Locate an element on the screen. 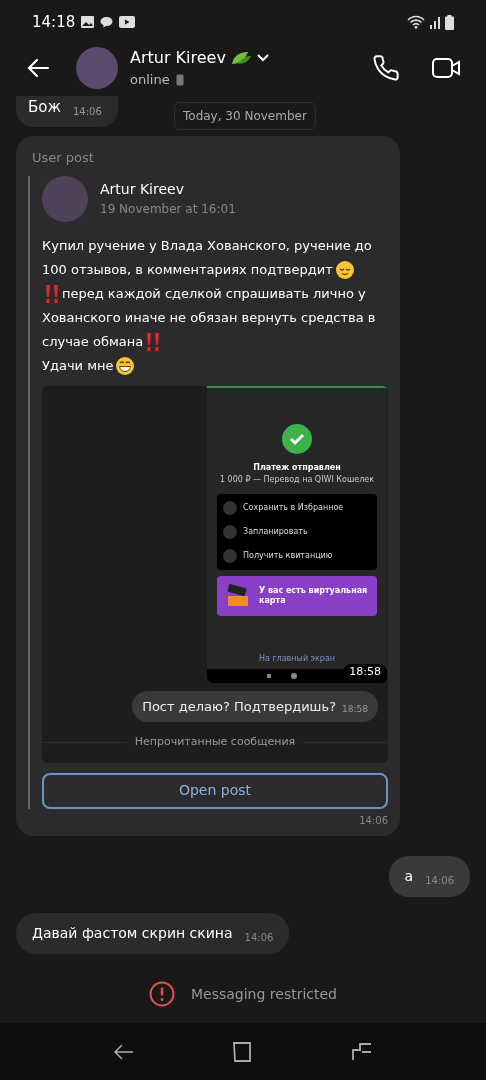 The image size is (486, 1080). post-text-line: Хованского иначе не обязан вернуть средства в is located at coordinates (209, 317).